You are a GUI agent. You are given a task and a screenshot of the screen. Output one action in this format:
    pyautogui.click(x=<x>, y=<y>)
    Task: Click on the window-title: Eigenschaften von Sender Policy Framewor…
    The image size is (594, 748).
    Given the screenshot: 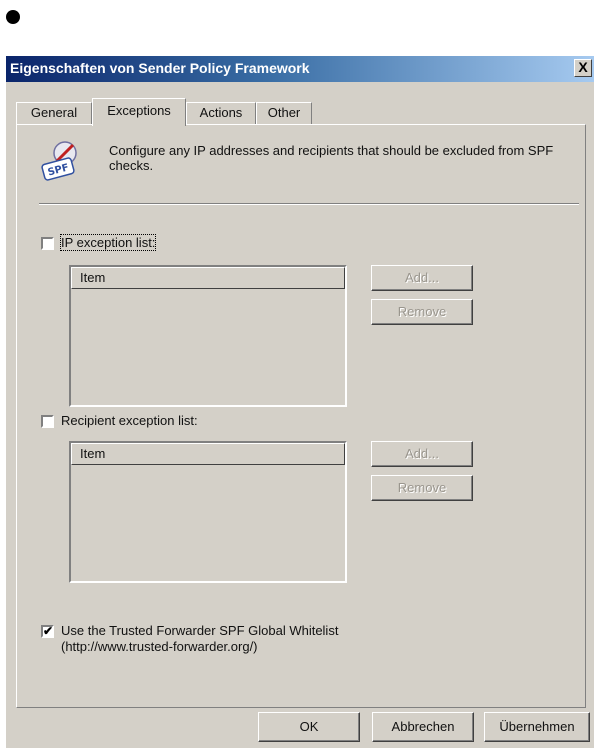 What is the action you would take?
    pyautogui.click(x=160, y=68)
    